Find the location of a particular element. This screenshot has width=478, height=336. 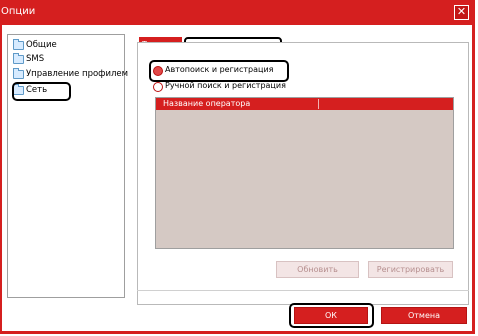

column-operator-name: Название оператора is located at coordinates (206, 103).